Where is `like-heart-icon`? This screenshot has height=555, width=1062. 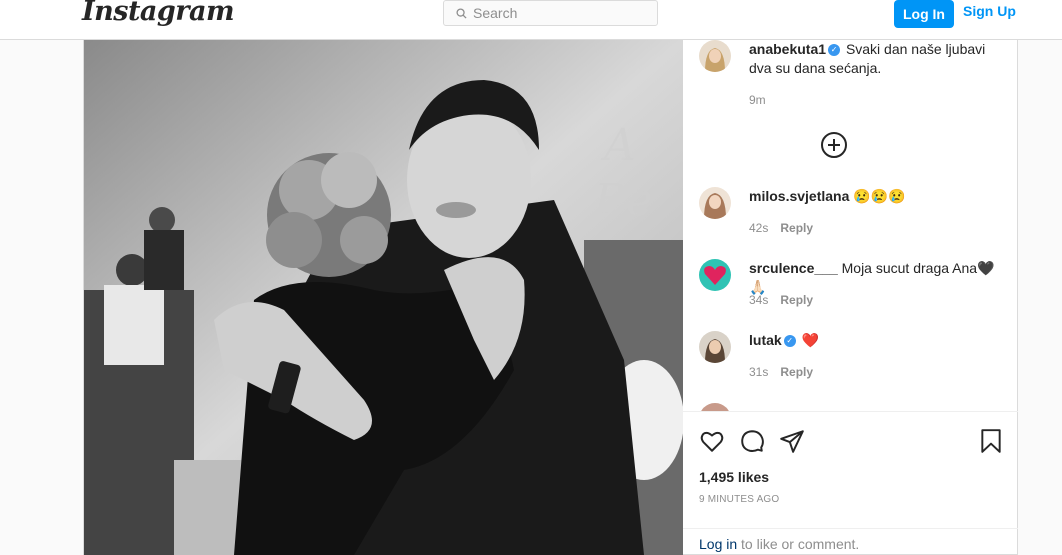
like-heart-icon is located at coordinates (712, 441).